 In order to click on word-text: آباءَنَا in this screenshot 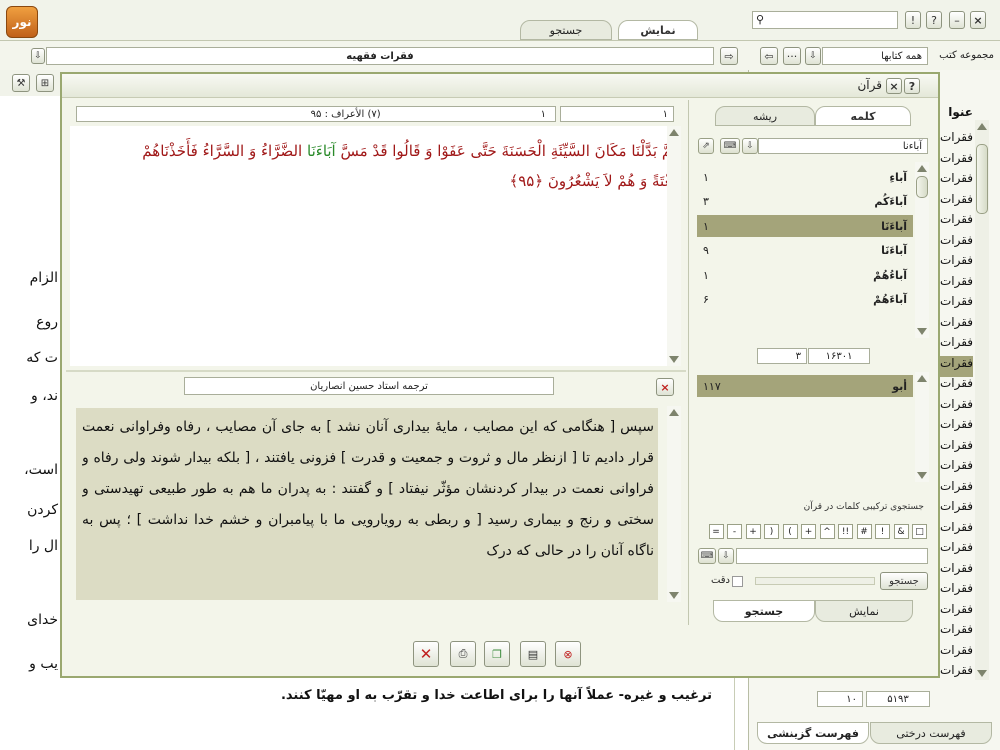, I will do `click(894, 250)`.